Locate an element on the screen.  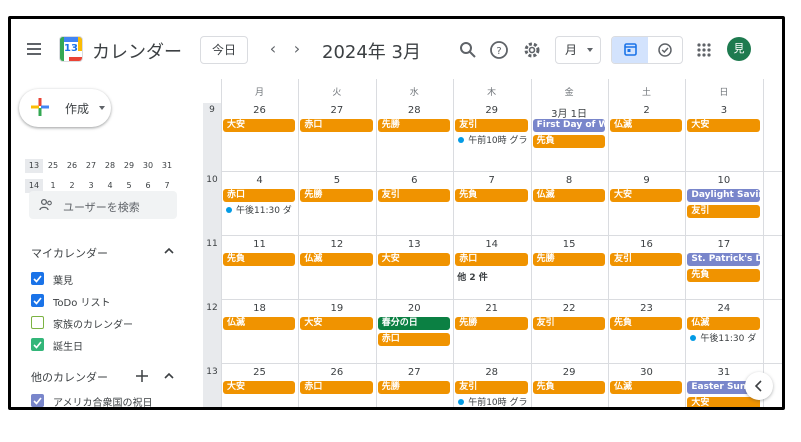
next-period-button: › is located at coordinates (297, 48).